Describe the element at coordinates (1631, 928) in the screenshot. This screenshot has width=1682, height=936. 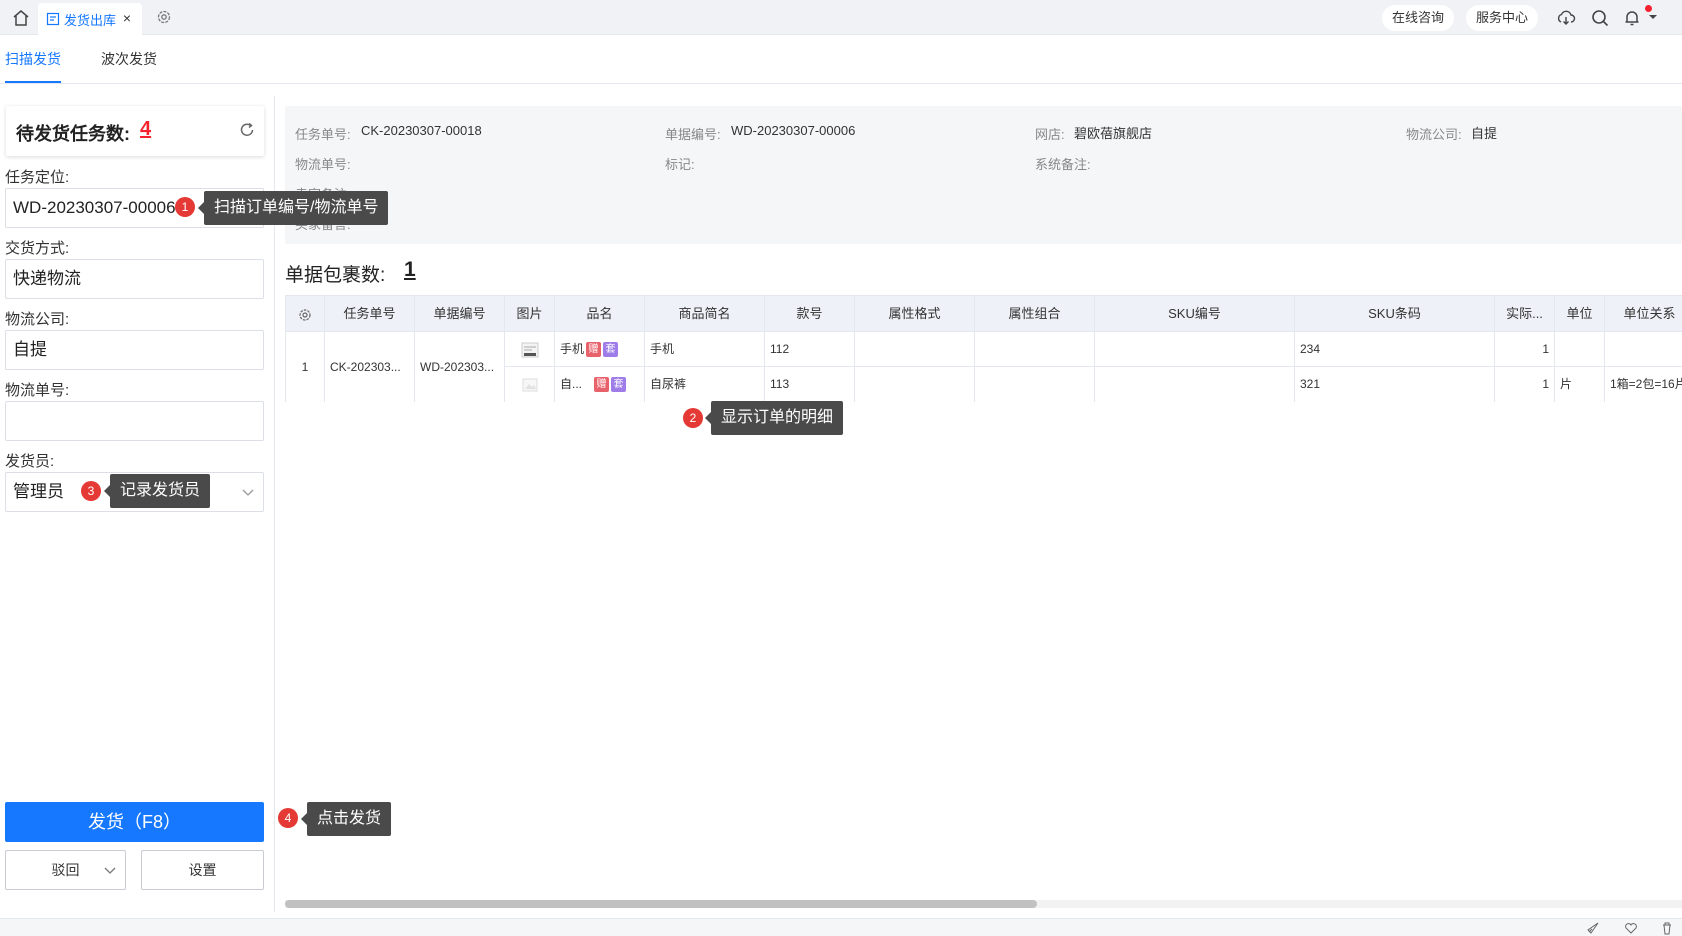
I see `heart-icon` at that location.